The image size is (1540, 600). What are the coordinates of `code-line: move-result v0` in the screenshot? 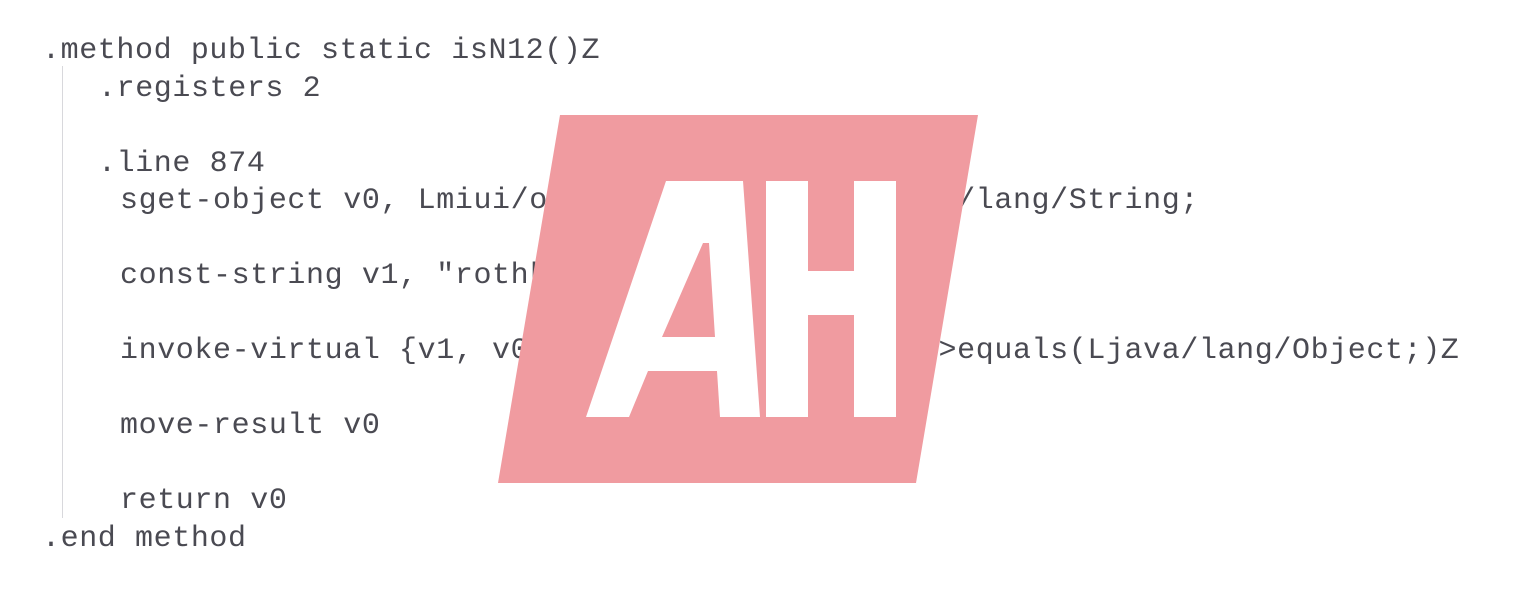 It's located at (250, 426).